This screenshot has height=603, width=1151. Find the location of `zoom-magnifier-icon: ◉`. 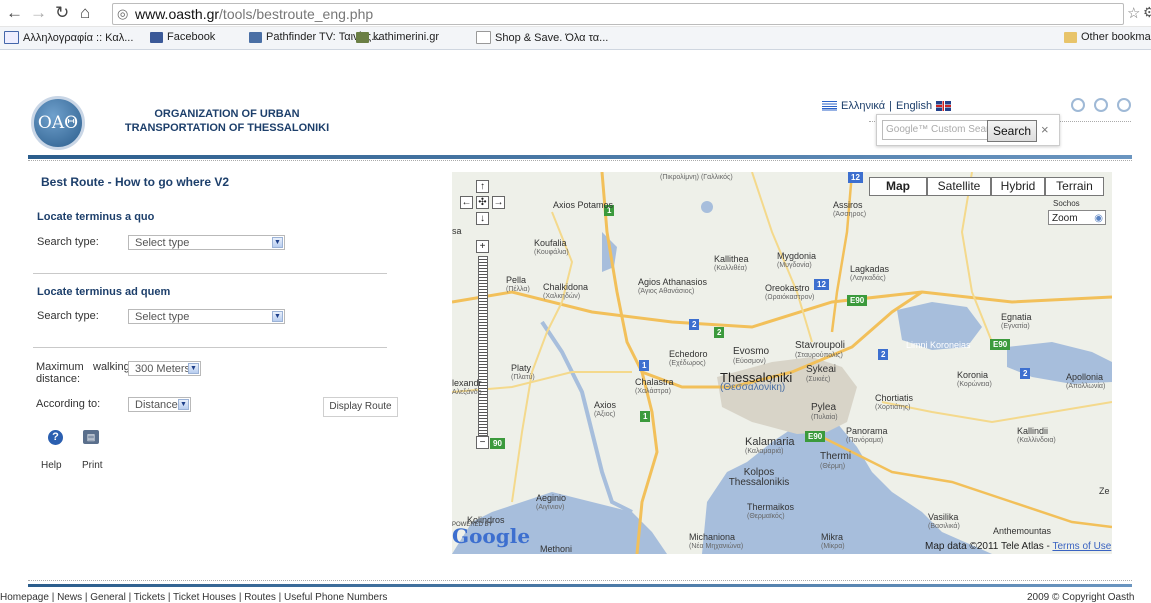

zoom-magnifier-icon: ◉ is located at coordinates (1098, 218).